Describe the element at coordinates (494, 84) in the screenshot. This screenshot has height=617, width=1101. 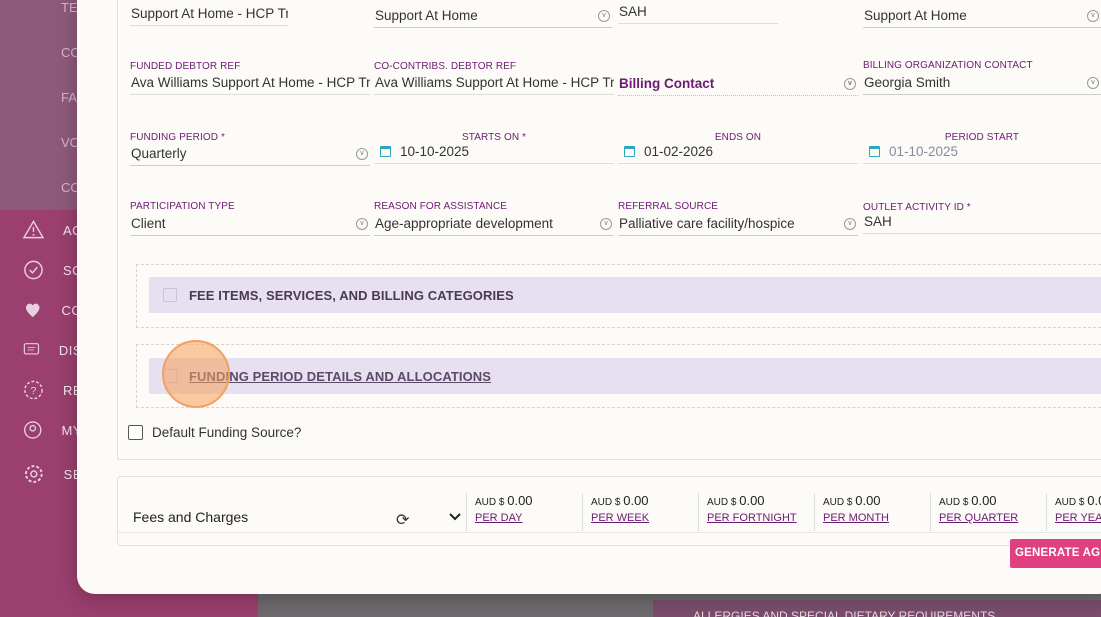
I see `co-contribs-debtor-ref-input: Ava Williams Support At Home - HCP Tra` at that location.